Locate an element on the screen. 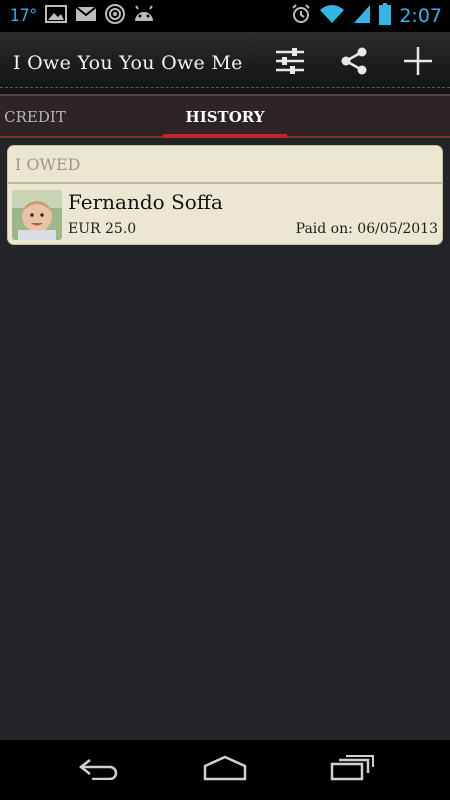  android-icon is located at coordinates (144, 16).